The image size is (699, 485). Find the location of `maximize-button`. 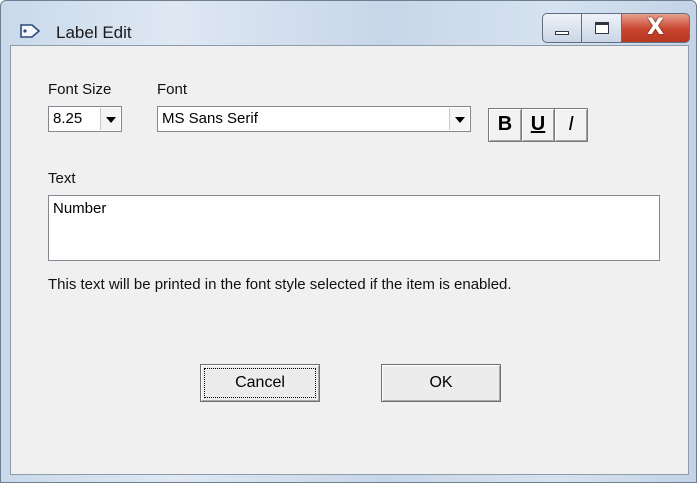

maximize-button is located at coordinates (602, 28).